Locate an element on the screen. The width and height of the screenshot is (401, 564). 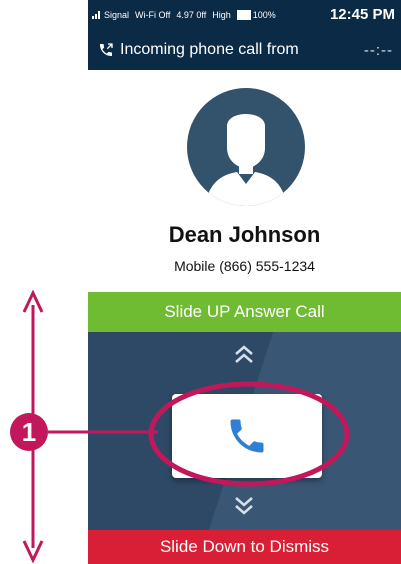
call-slider-handle is located at coordinates (247, 436).